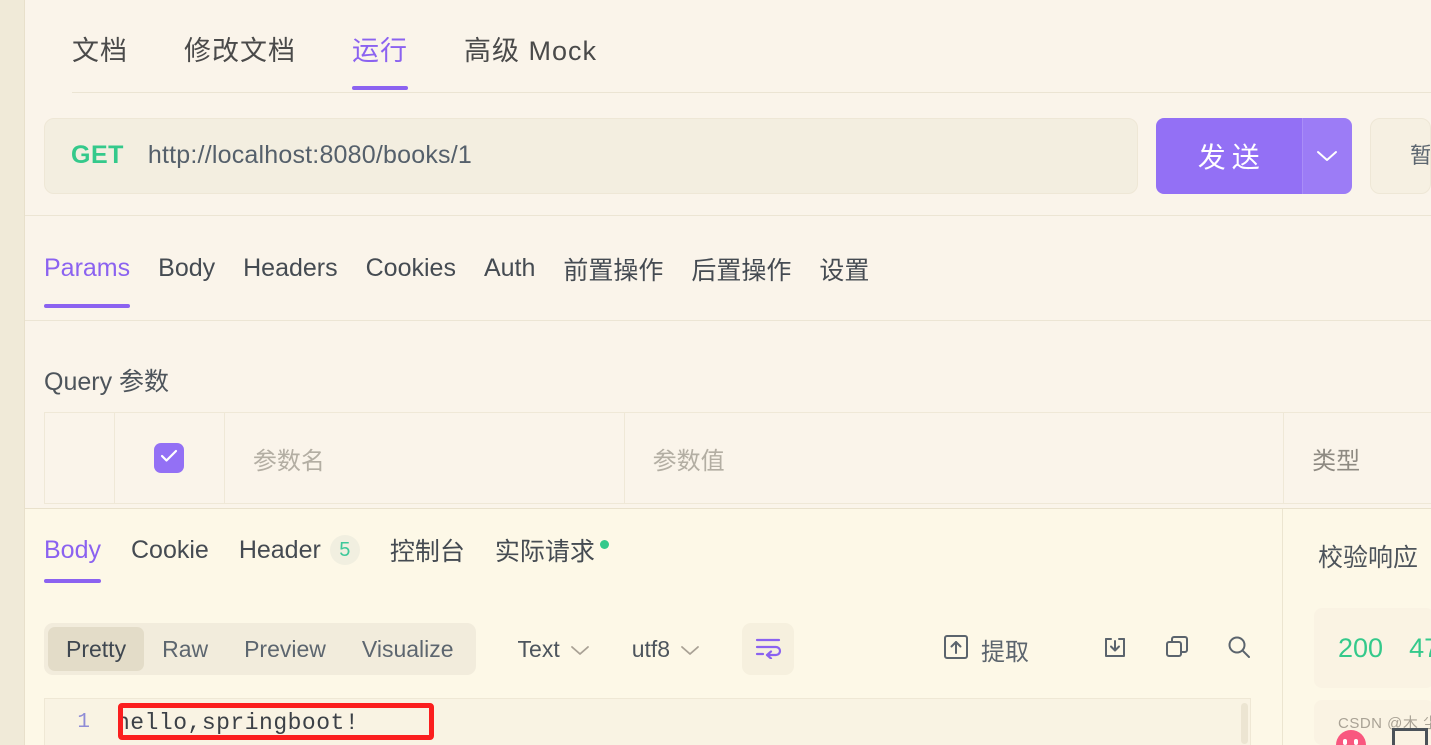  I want to click on view-mode-preview-label: Preview, so click(285, 648).